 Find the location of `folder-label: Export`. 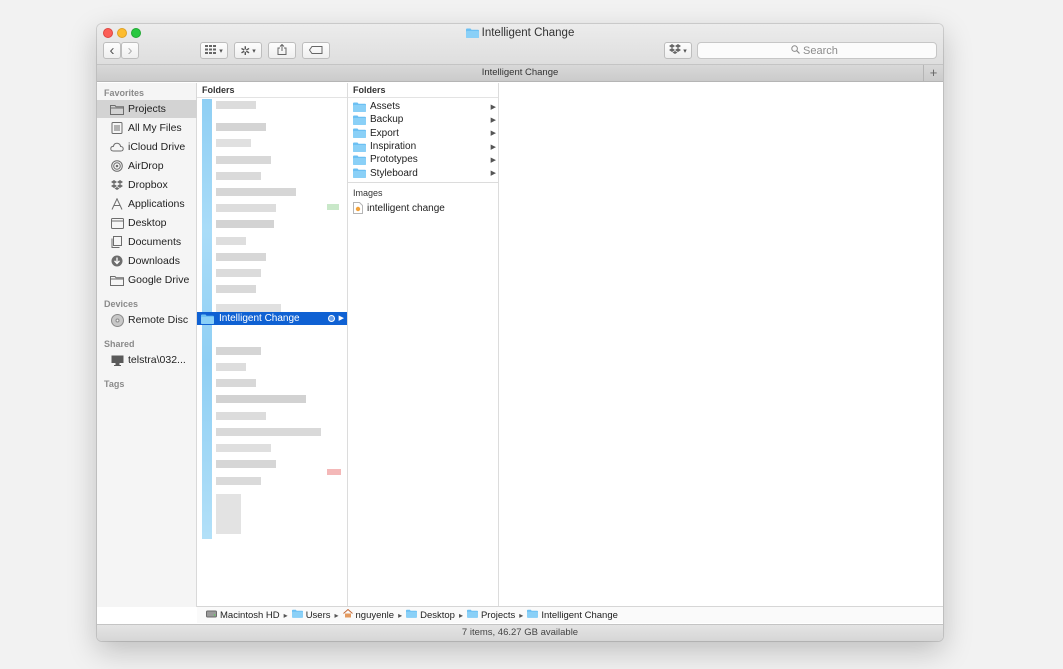

folder-label: Export is located at coordinates (384, 133).